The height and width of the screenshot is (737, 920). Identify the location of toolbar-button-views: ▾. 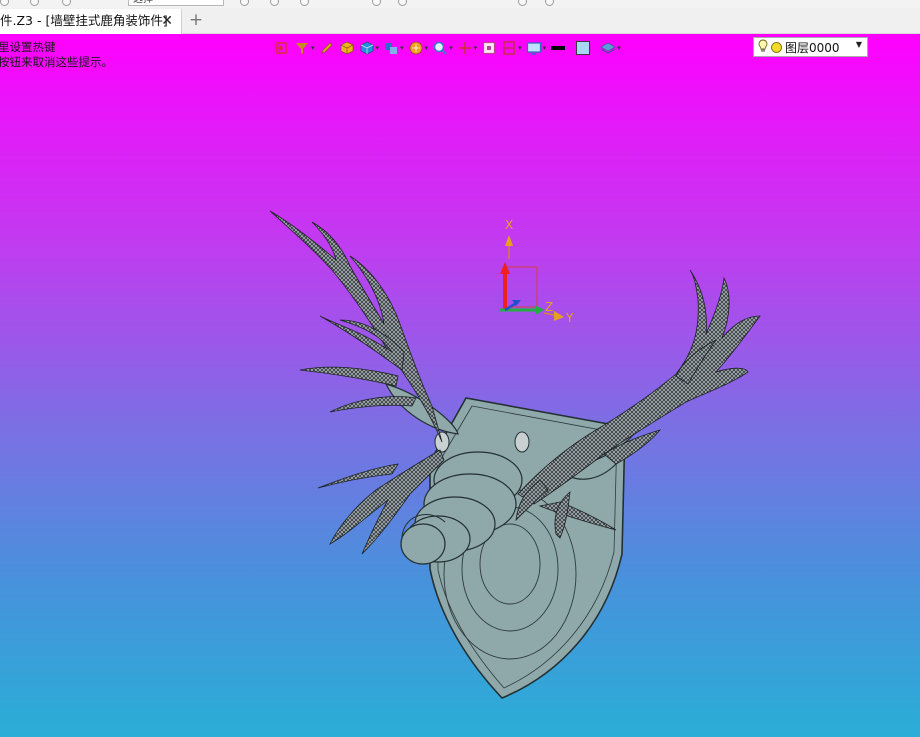
(393, 48).